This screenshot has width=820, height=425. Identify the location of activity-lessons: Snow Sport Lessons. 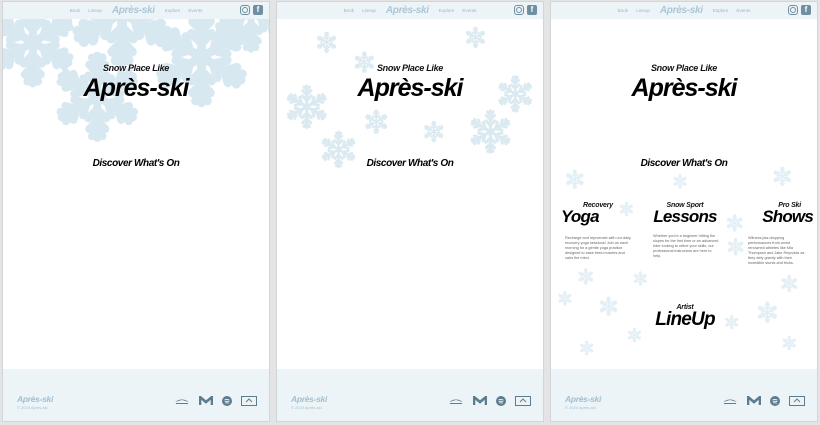
(685, 213).